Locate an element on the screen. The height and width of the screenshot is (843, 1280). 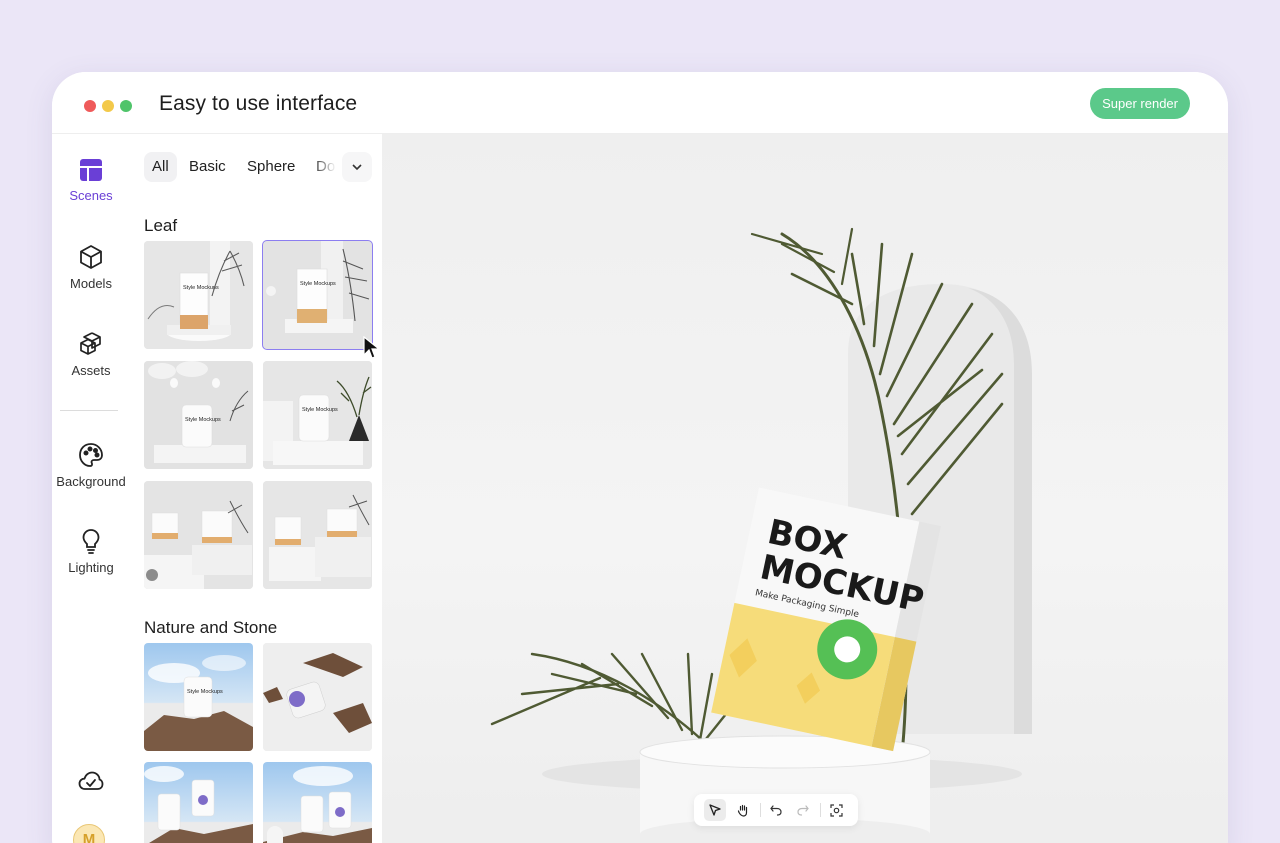
chevron-down-icon is located at coordinates (357, 167).